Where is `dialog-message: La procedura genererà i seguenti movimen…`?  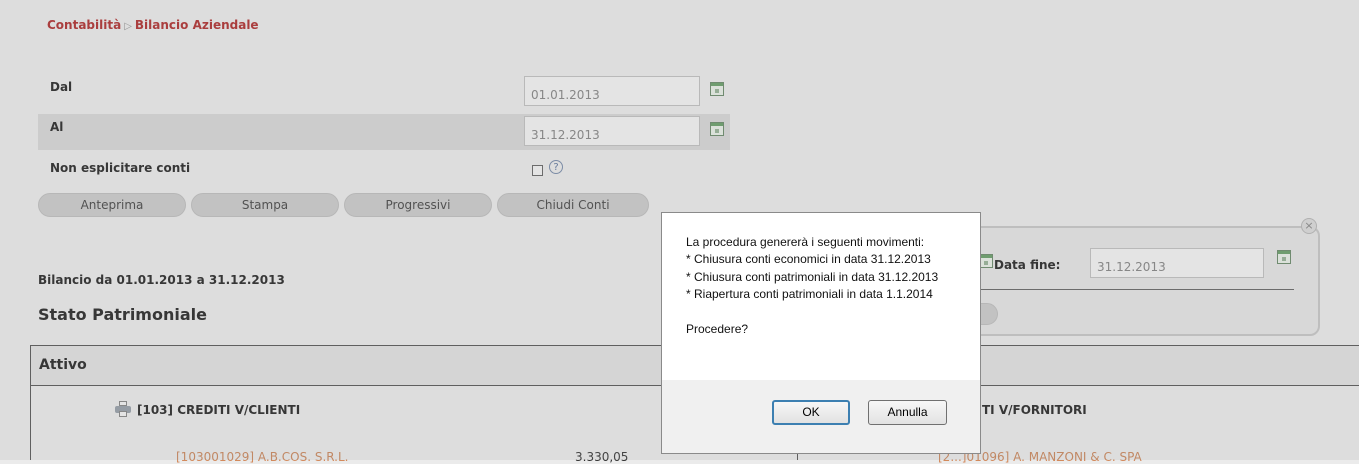 dialog-message: La procedura genererà i seguenti movimen… is located at coordinates (812, 286).